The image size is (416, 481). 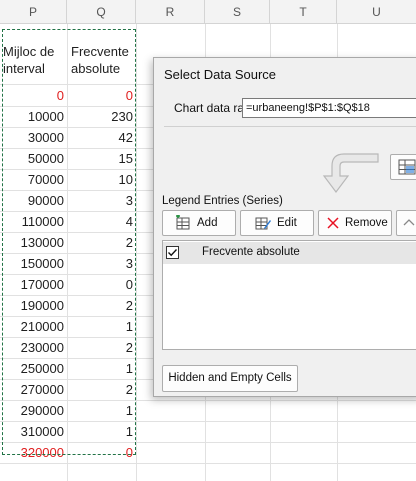 I want to click on cell-p: 290000, so click(x=33, y=410).